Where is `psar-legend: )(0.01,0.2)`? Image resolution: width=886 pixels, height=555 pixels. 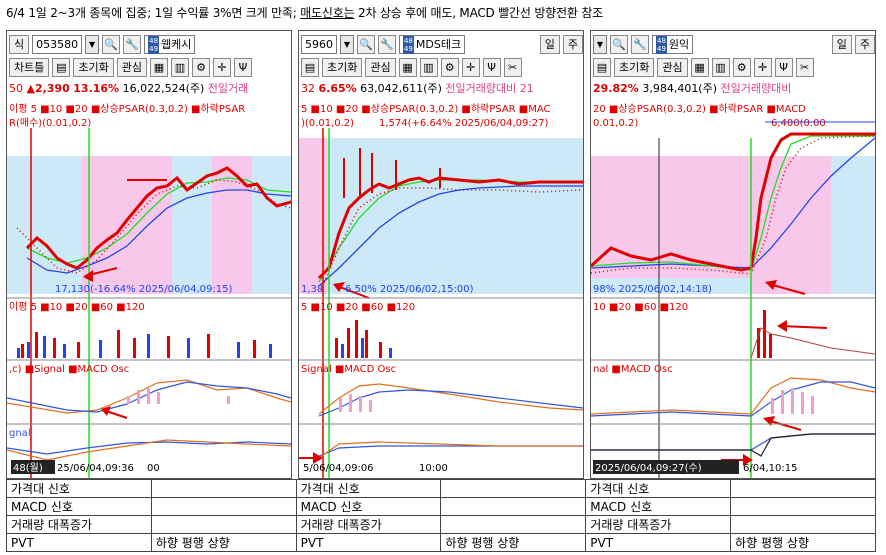
psar-legend: )(0.01,0.2) is located at coordinates (327, 123).